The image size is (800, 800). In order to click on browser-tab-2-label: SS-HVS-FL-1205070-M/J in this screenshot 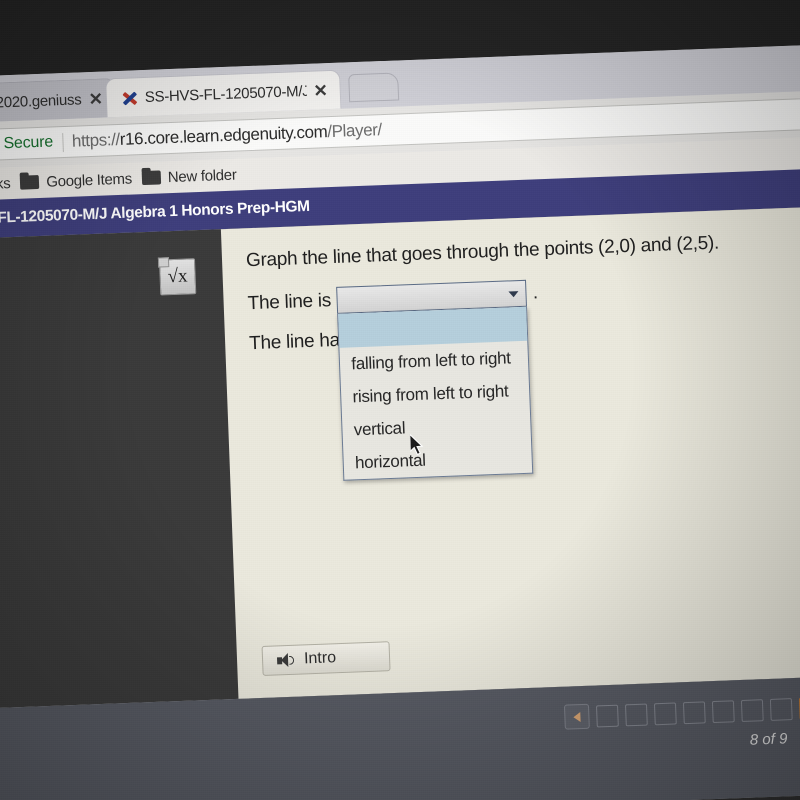, I will do `click(225, 94)`.